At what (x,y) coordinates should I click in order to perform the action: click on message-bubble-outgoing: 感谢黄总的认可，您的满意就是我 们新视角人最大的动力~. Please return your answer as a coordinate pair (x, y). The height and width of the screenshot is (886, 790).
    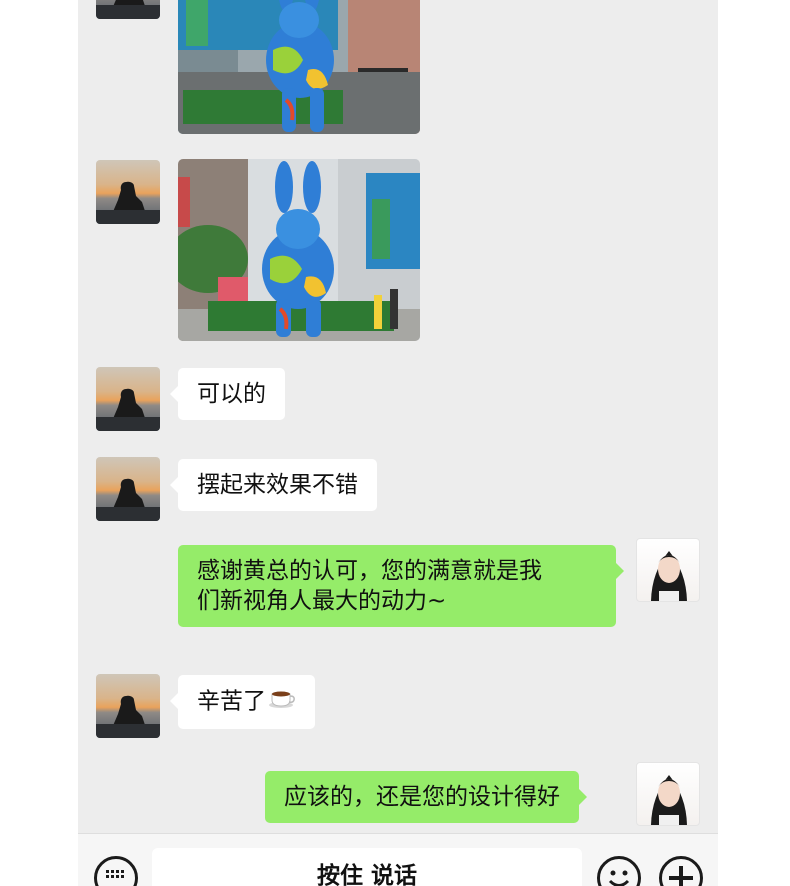
    Looking at the image, I should click on (401, 586).